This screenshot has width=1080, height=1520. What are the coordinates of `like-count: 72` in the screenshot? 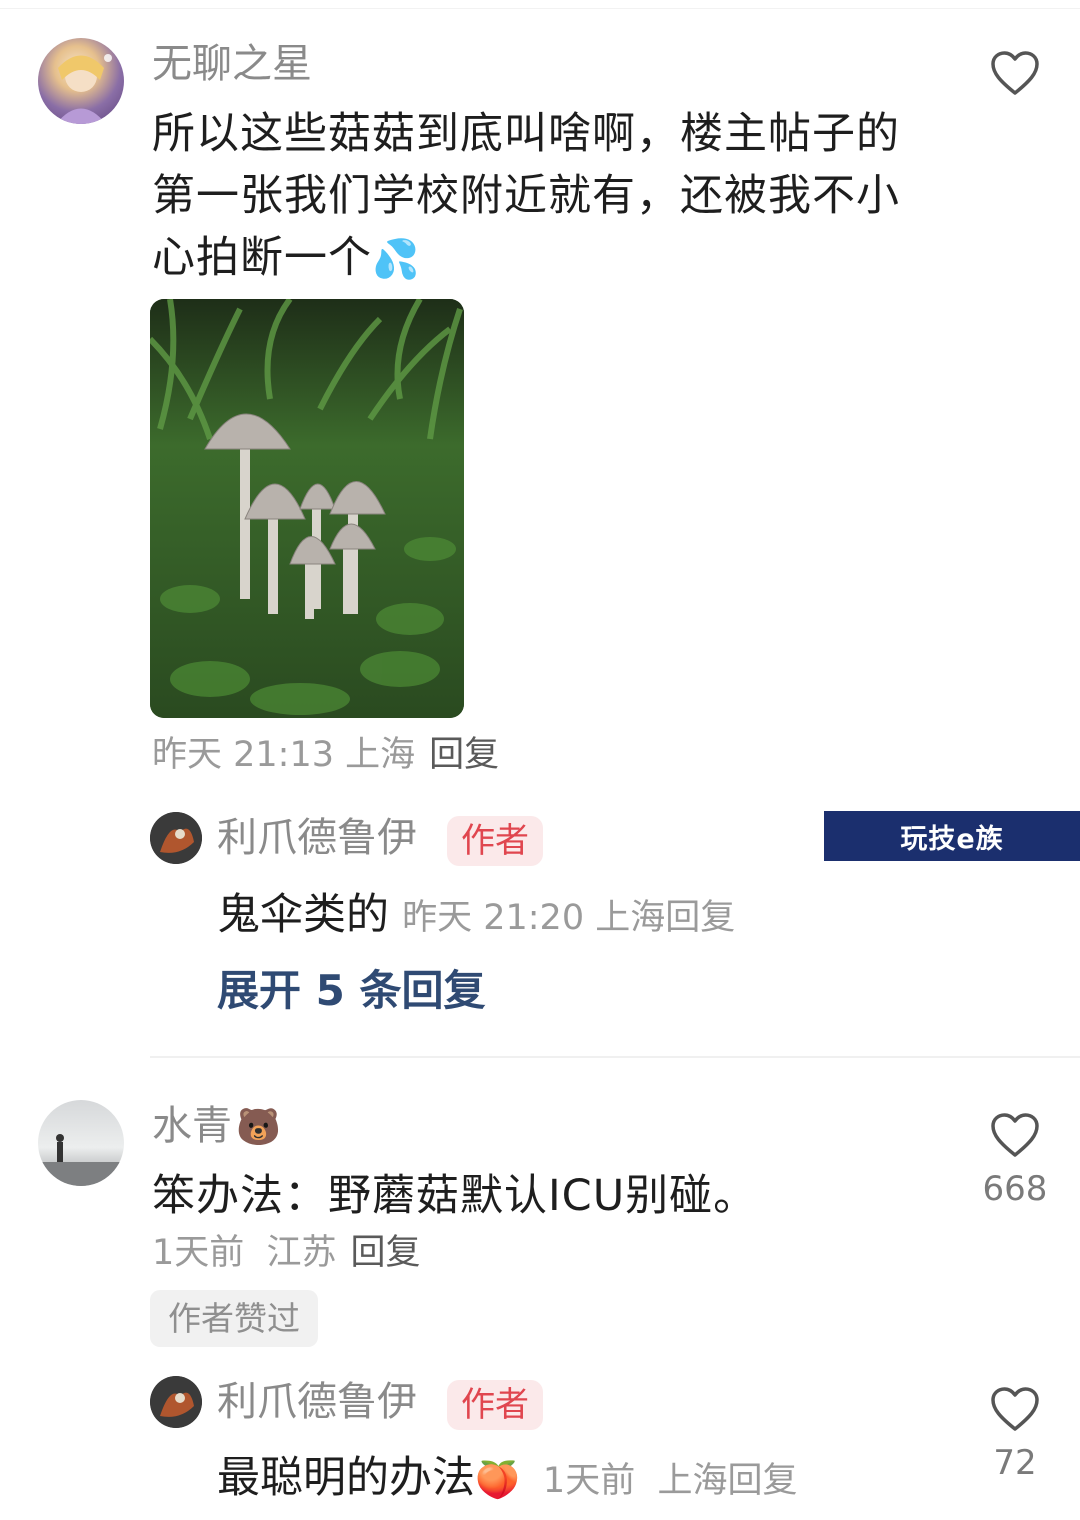 It's located at (1015, 1463).